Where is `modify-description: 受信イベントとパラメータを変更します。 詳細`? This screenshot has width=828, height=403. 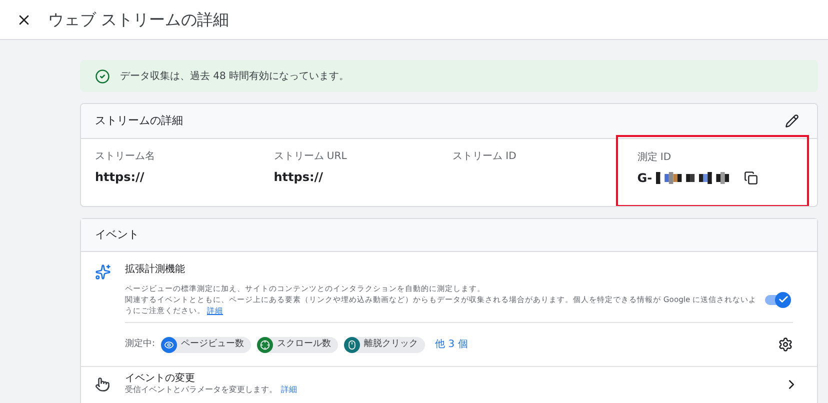 modify-description: 受信イベントとパラメータを変更します。 詳細 is located at coordinates (211, 390).